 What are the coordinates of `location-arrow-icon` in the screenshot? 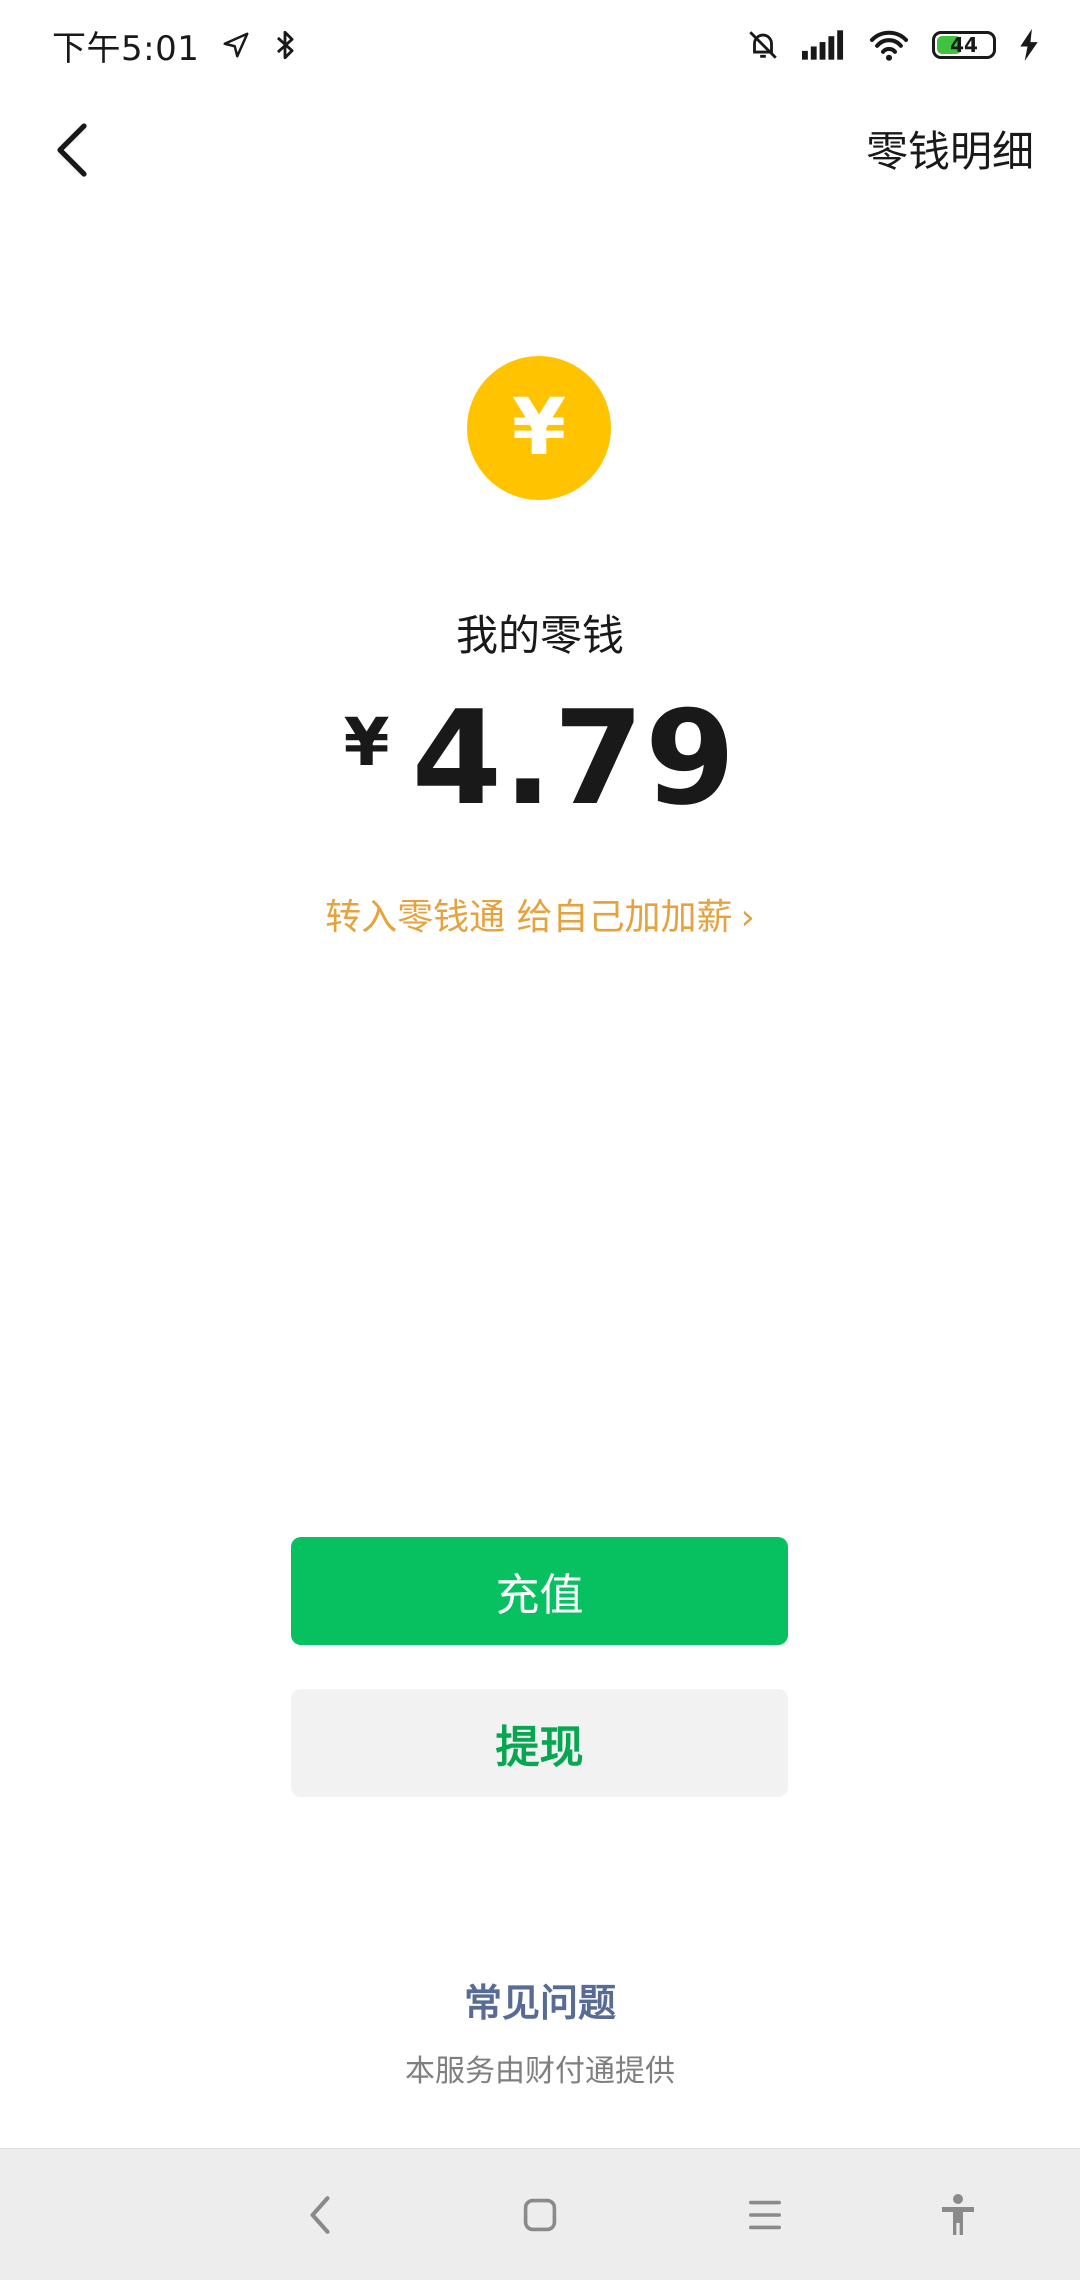 It's located at (236, 45).